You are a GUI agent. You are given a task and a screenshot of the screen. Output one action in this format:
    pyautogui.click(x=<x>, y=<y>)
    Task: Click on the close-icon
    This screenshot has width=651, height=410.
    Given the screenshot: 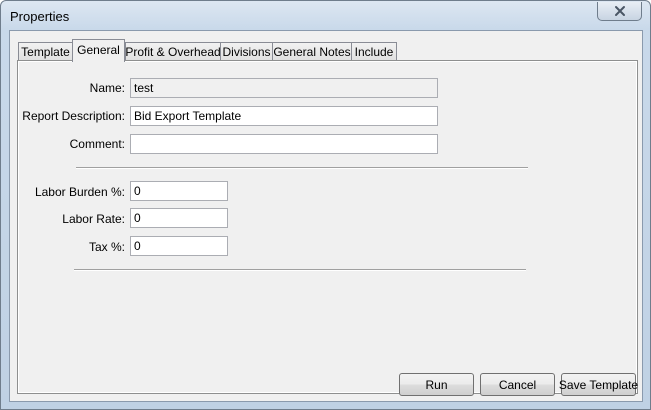 What is the action you would take?
    pyautogui.click(x=619, y=11)
    